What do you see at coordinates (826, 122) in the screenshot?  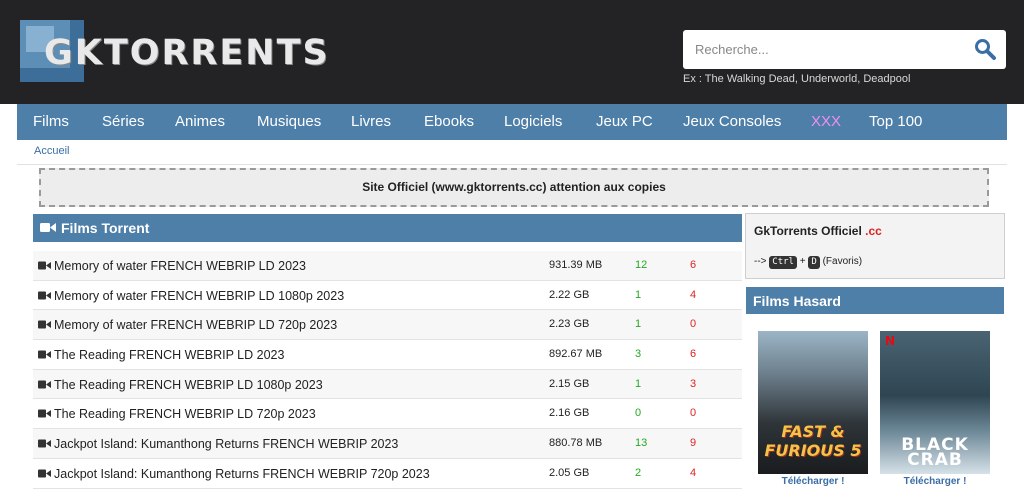 I see `nav-item-xxx: XXX` at bounding box center [826, 122].